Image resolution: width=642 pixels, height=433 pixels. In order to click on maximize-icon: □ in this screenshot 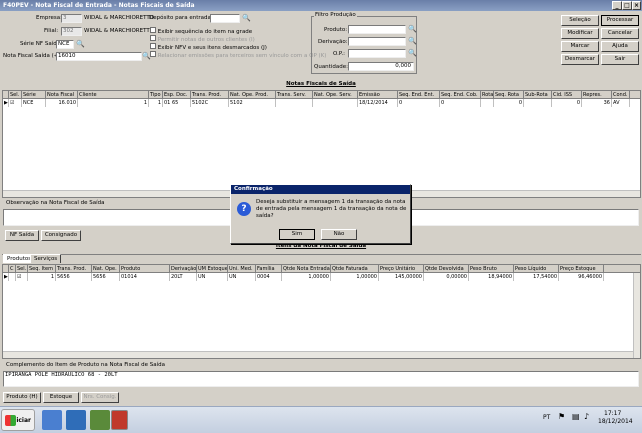, I will do `click(627, 5)`.